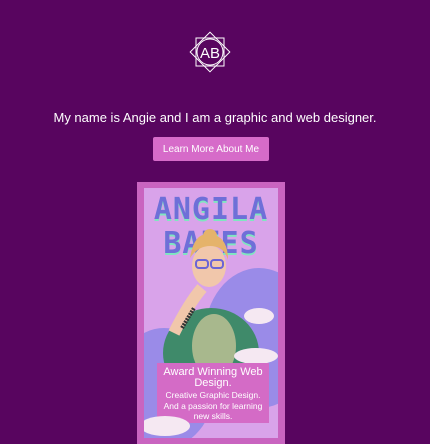 The image size is (430, 444). Describe the element at coordinates (211, 149) in the screenshot. I see `learn-more-button: Learn More About Me` at that location.